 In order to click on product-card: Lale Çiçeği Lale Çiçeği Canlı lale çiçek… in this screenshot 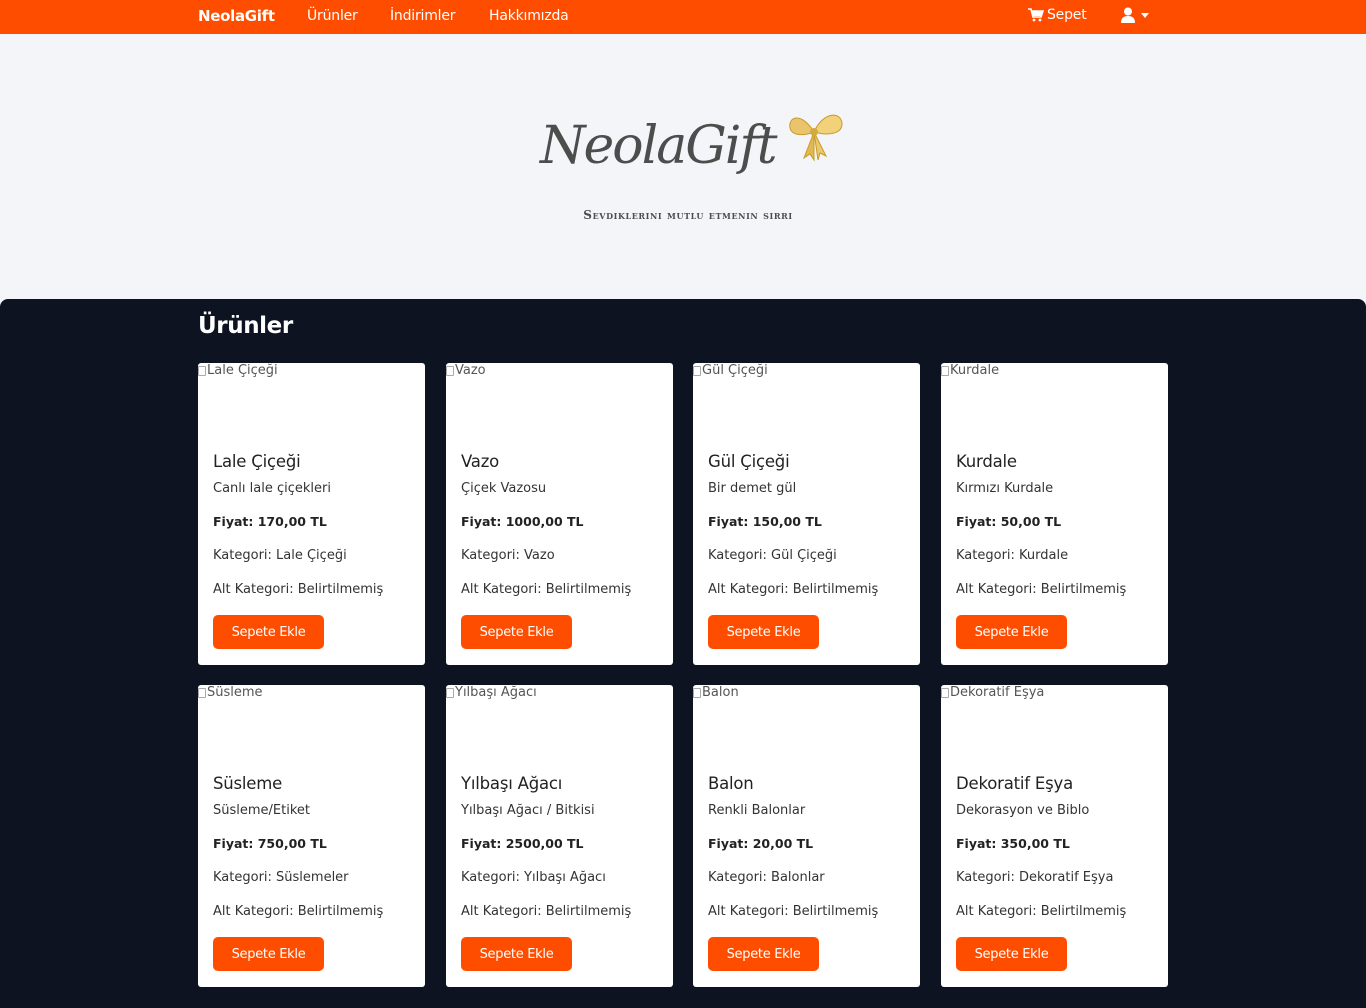, I will do `click(311, 514)`.